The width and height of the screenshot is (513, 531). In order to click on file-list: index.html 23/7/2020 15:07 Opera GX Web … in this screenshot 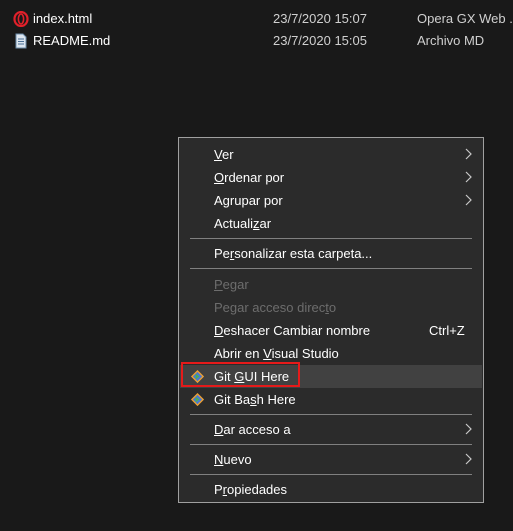, I will do `click(256, 30)`.